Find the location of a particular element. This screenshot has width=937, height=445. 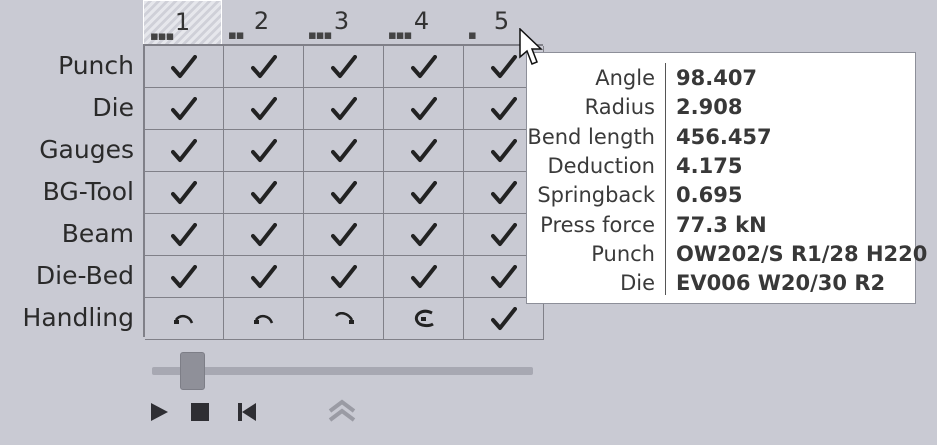

column-5-number: 5 is located at coordinates (501, 21).